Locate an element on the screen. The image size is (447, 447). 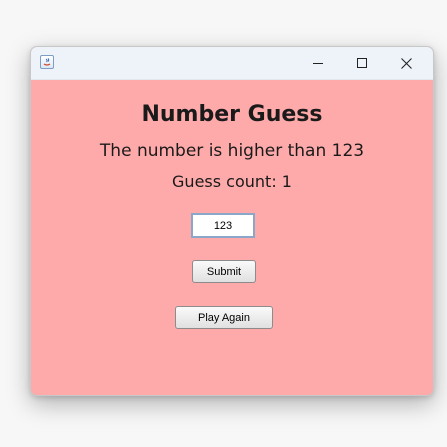
title-bar is located at coordinates (232, 63).